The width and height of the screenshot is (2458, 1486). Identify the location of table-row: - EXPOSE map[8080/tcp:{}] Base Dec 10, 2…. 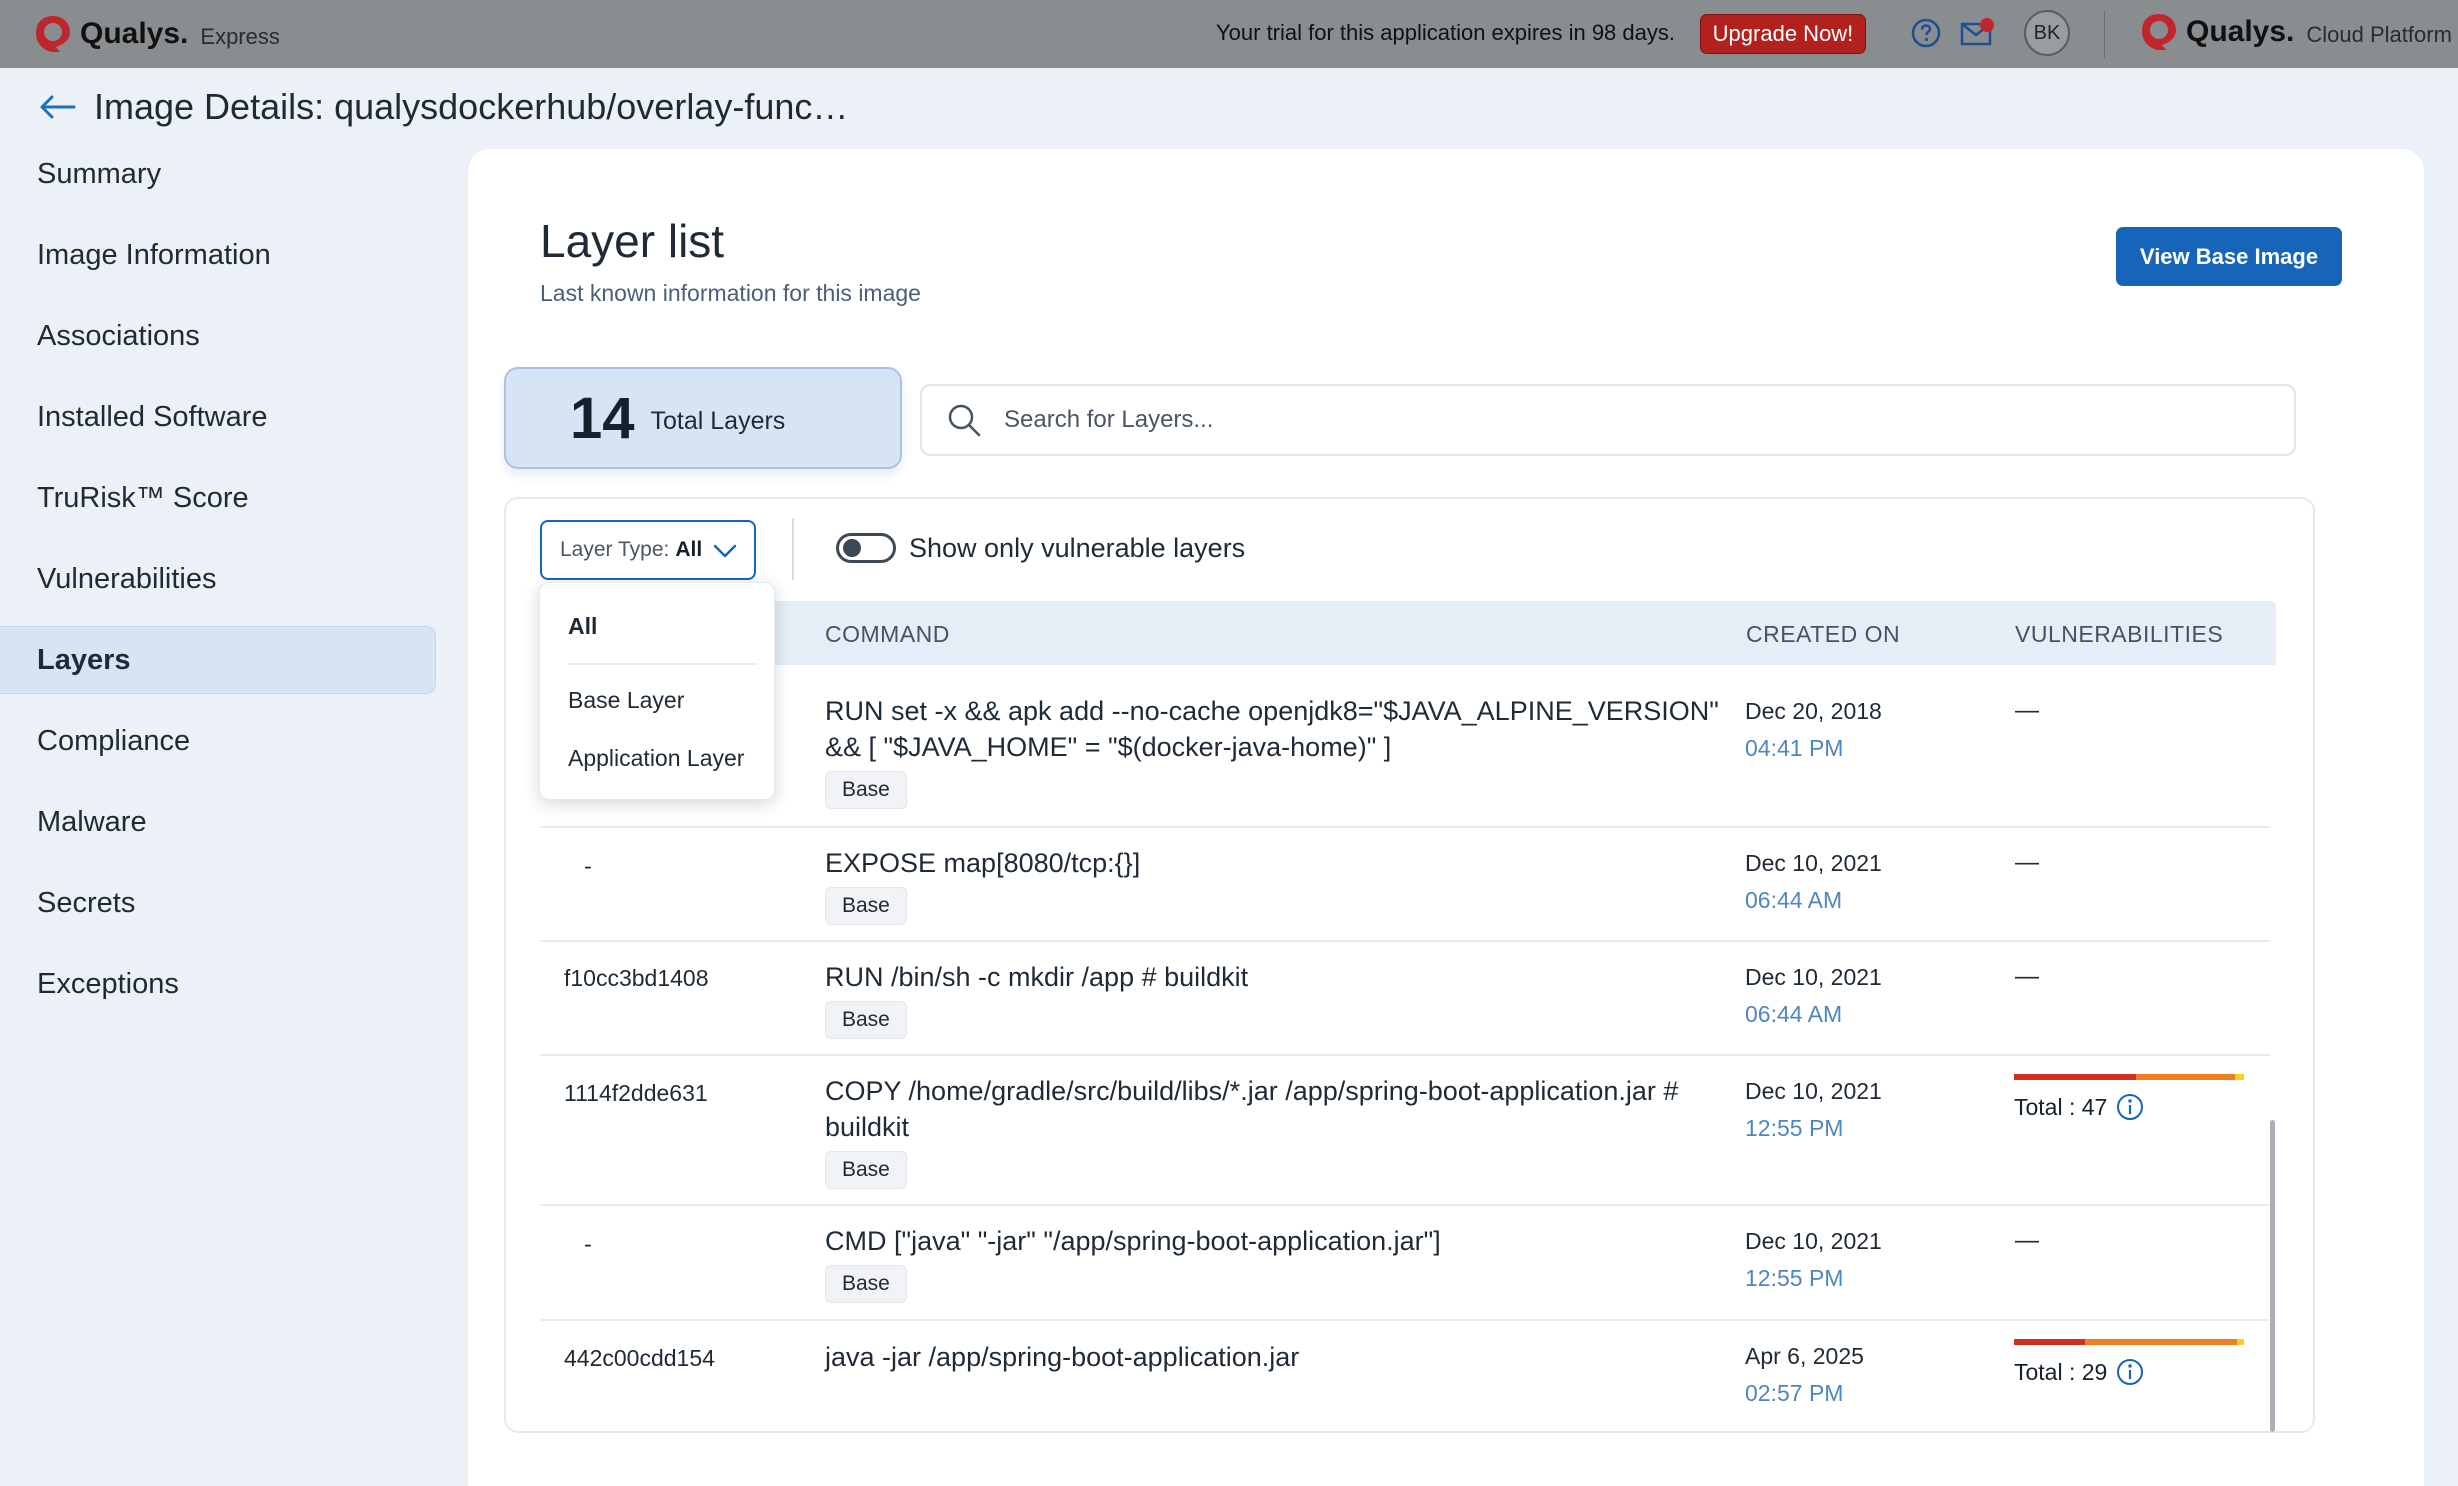
(1405, 885).